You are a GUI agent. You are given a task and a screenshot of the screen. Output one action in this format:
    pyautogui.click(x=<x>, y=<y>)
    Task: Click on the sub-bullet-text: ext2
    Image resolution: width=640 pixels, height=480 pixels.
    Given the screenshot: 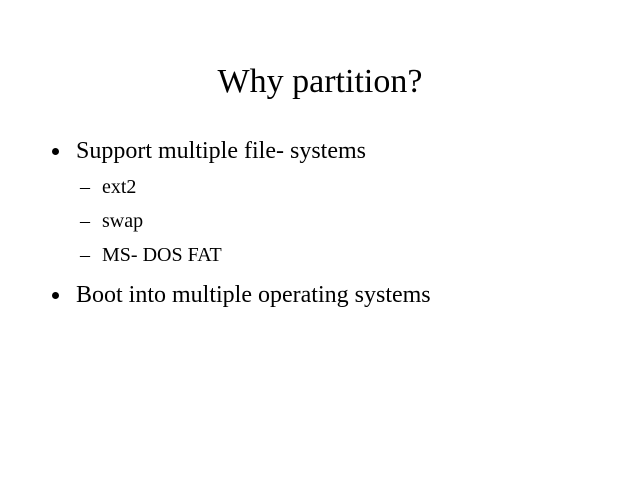 What is the action you would take?
    pyautogui.click(x=119, y=187)
    